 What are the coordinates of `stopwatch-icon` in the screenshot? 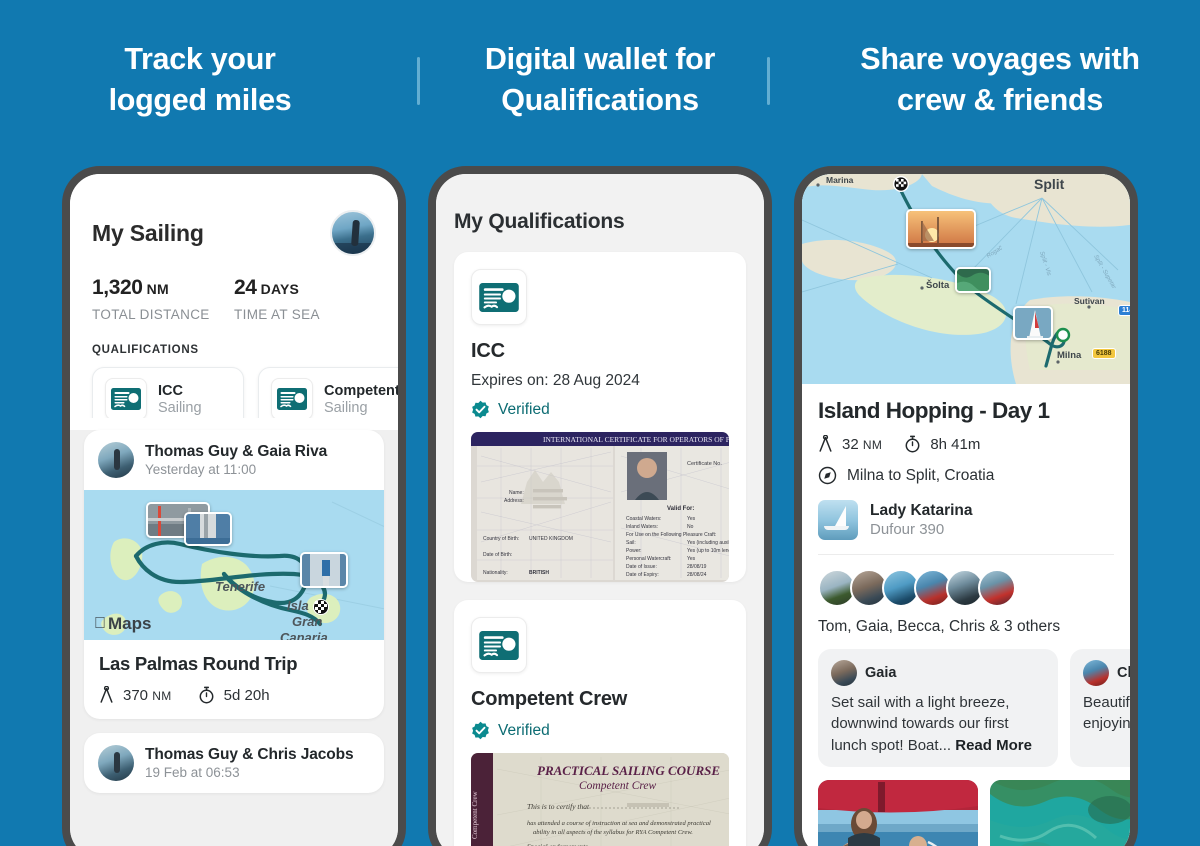 It's located at (206, 695).